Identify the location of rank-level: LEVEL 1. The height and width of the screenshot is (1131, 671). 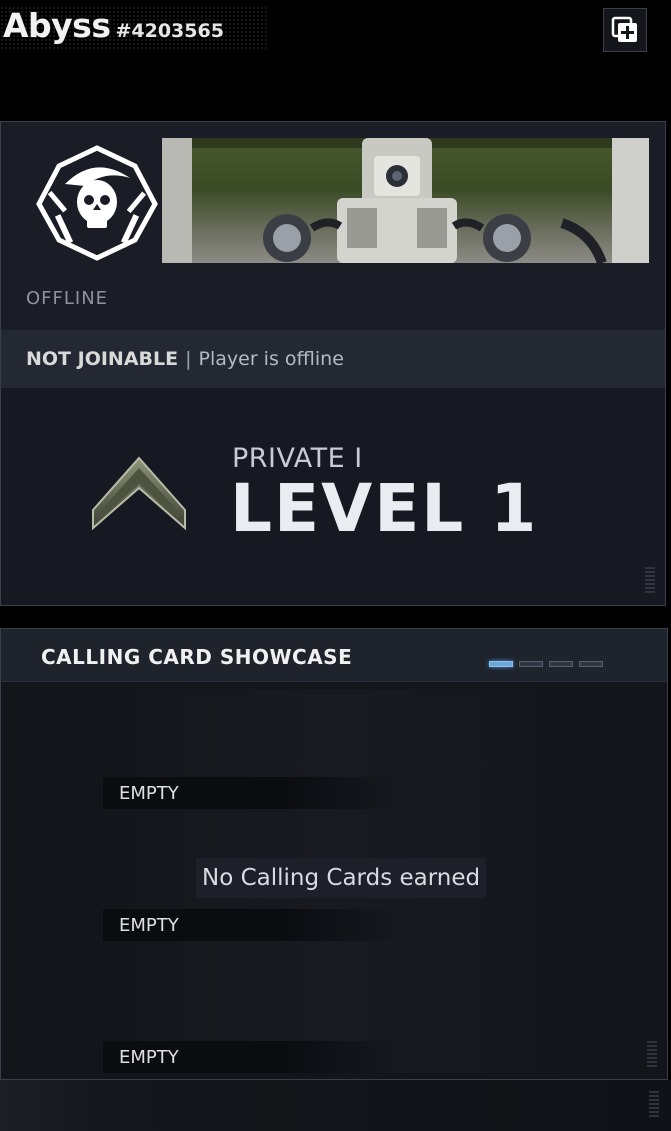
(384, 508).